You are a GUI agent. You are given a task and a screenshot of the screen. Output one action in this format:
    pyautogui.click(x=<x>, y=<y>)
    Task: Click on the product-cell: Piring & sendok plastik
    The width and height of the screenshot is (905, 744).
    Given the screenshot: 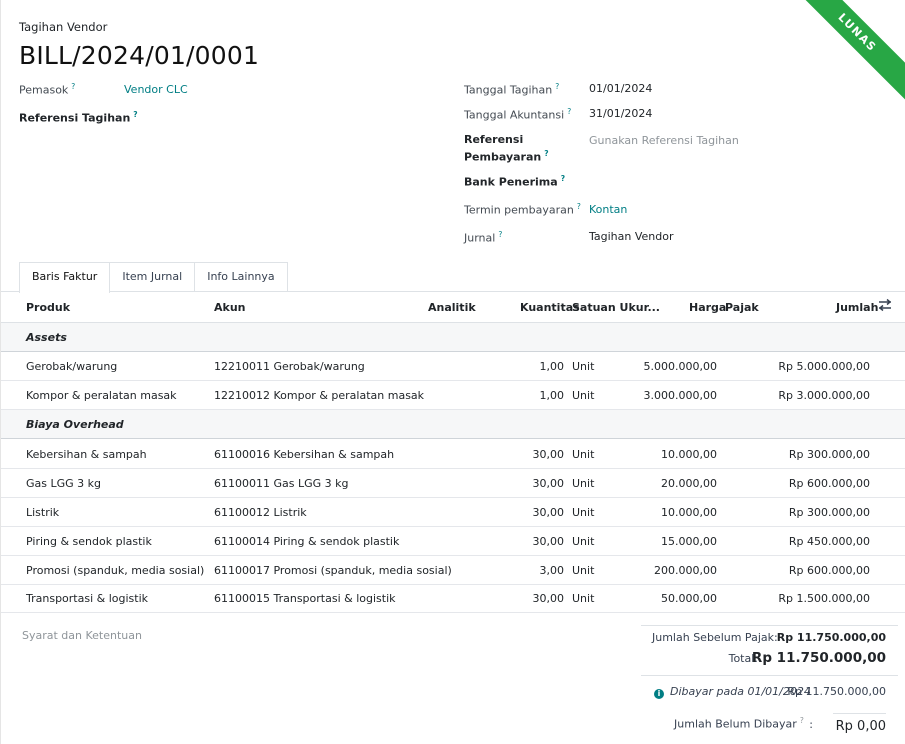 What is the action you would take?
    pyautogui.click(x=89, y=541)
    